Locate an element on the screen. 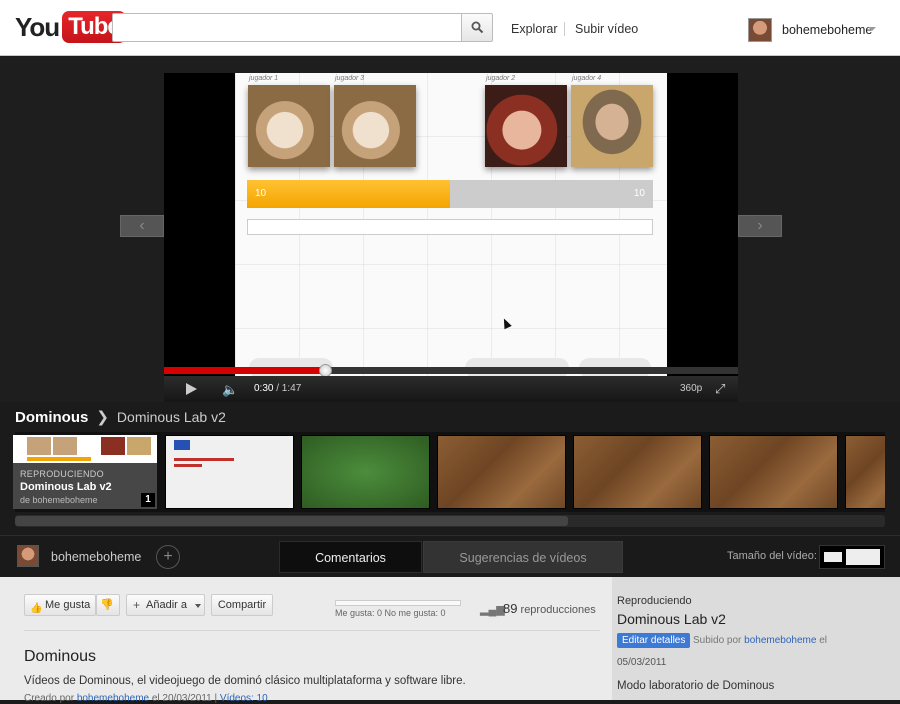  video-title: Dominous is located at coordinates (60, 656).